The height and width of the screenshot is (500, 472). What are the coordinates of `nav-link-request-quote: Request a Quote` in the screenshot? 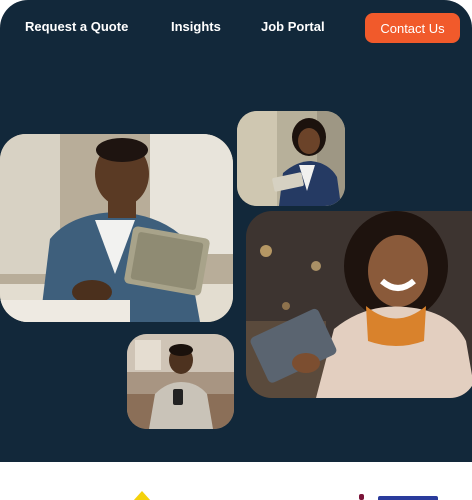 It's located at (76, 26).